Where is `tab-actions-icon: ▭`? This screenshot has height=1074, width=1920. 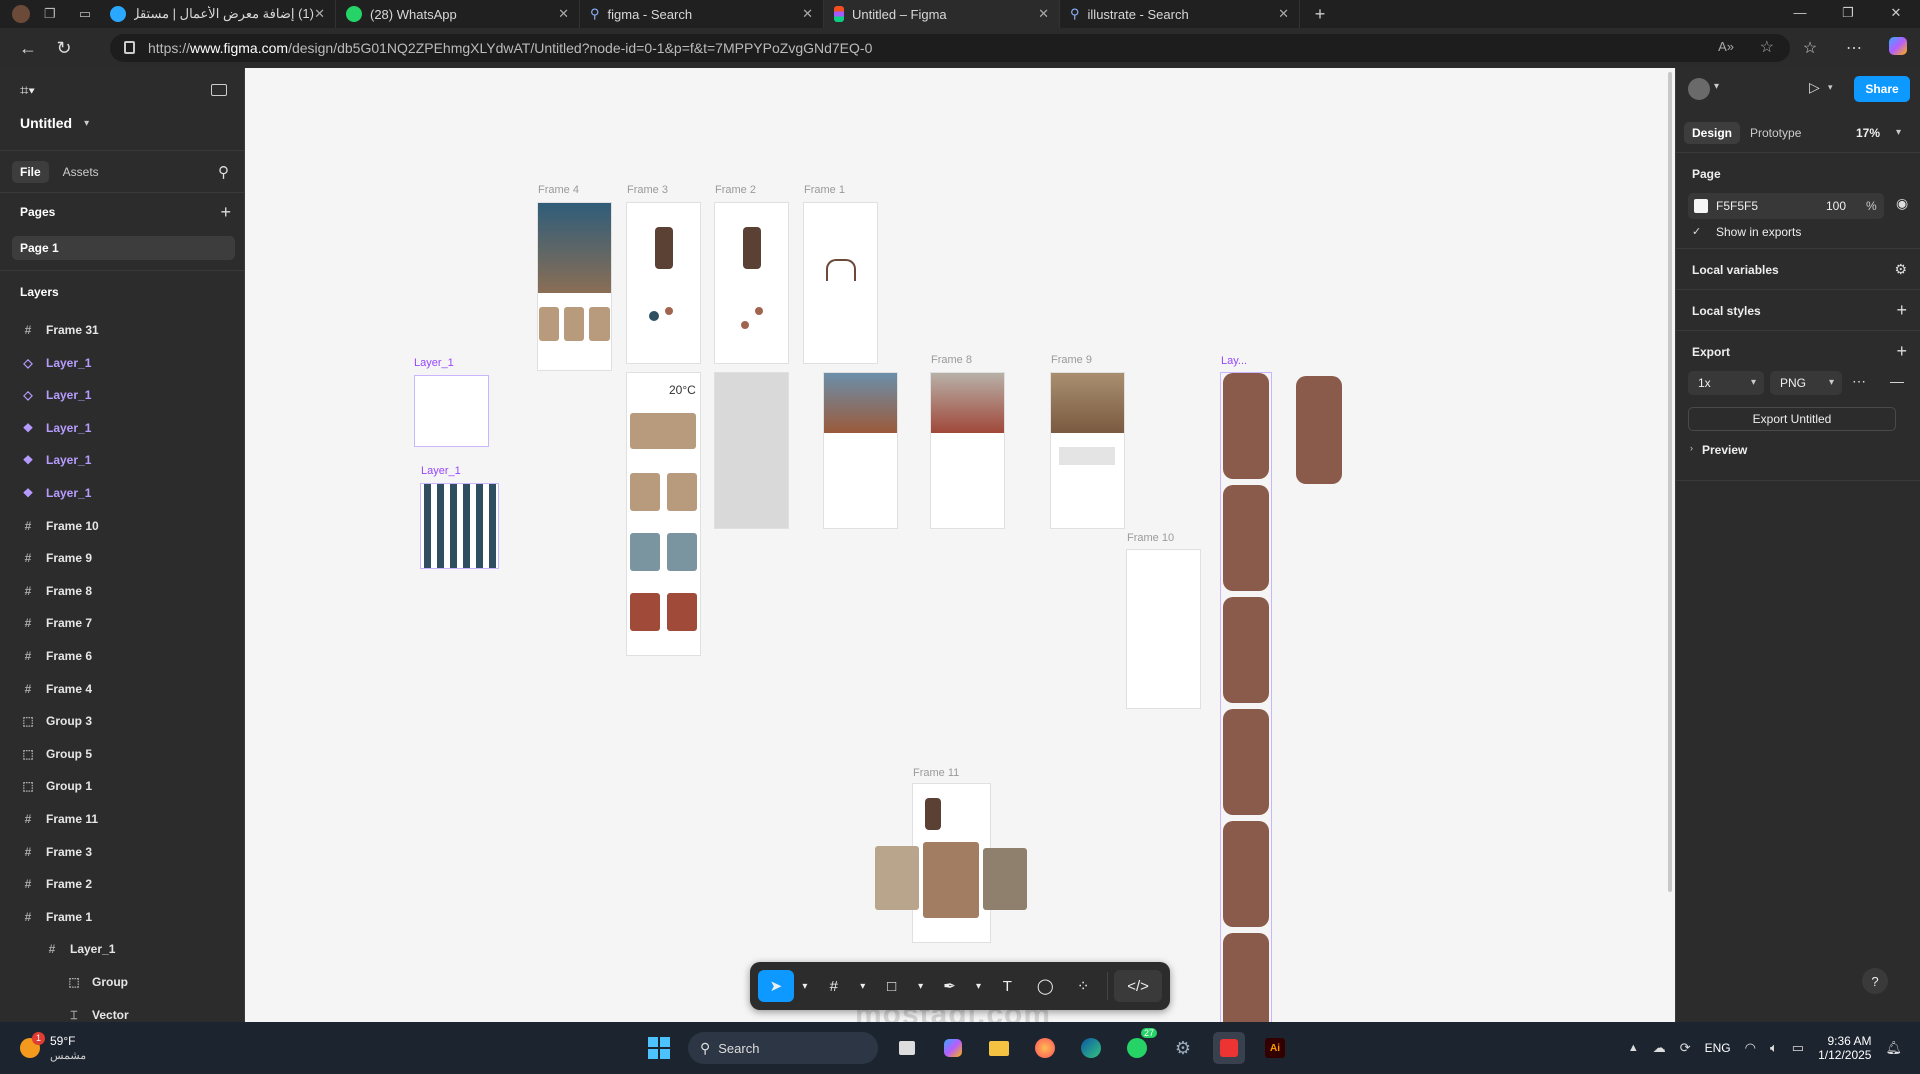
tab-actions-icon: ▭ is located at coordinates (85, 14).